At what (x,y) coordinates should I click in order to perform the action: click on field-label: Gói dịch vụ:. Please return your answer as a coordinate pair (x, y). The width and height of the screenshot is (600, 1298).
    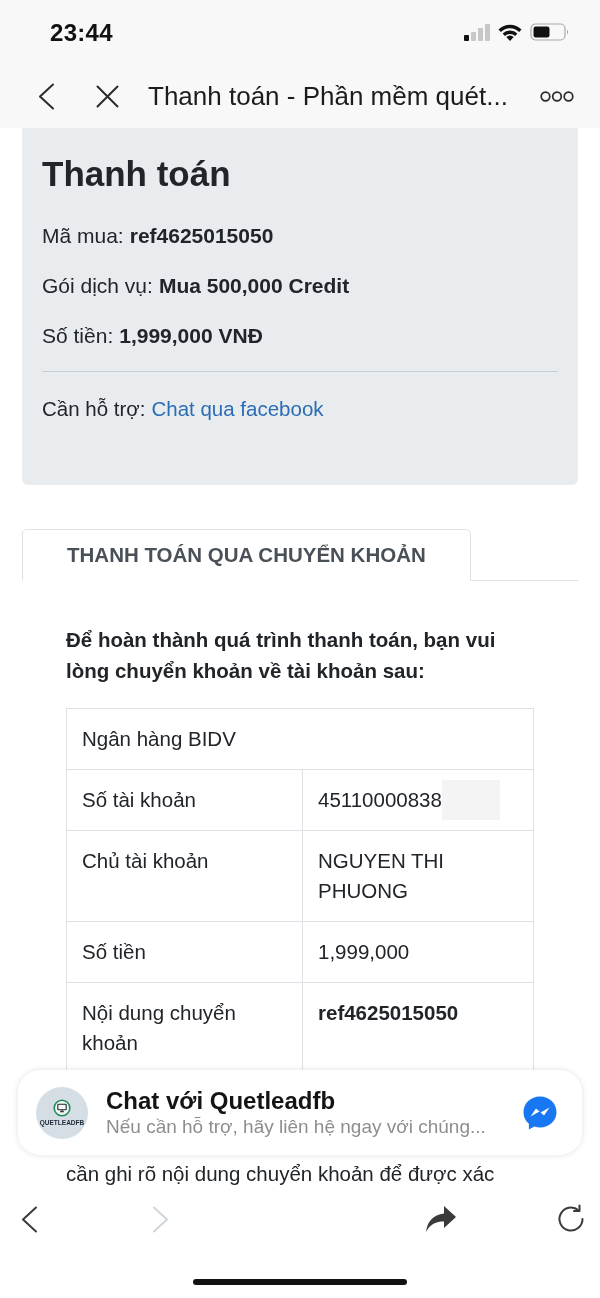
    Looking at the image, I should click on (97, 286).